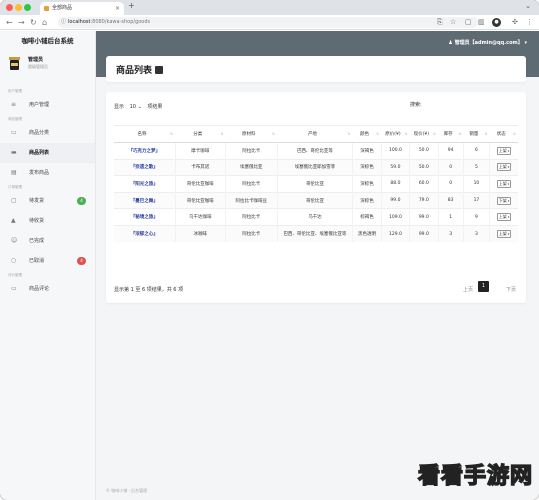 The image size is (539, 500). Describe the element at coordinates (145, 233) in the screenshot. I see `goods-name-link: 『浓郁之心』` at that location.